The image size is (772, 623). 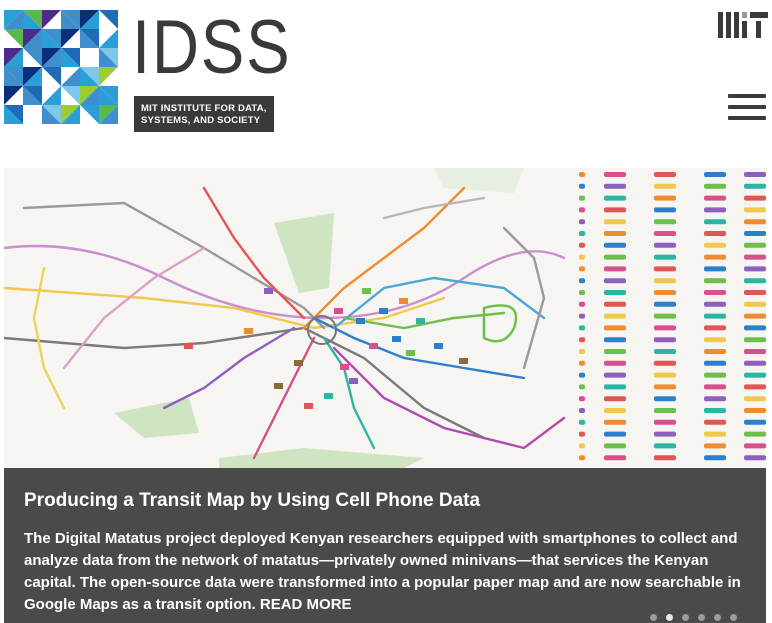 I want to click on idss-logo-mosaic-icon, so click(x=61, y=67).